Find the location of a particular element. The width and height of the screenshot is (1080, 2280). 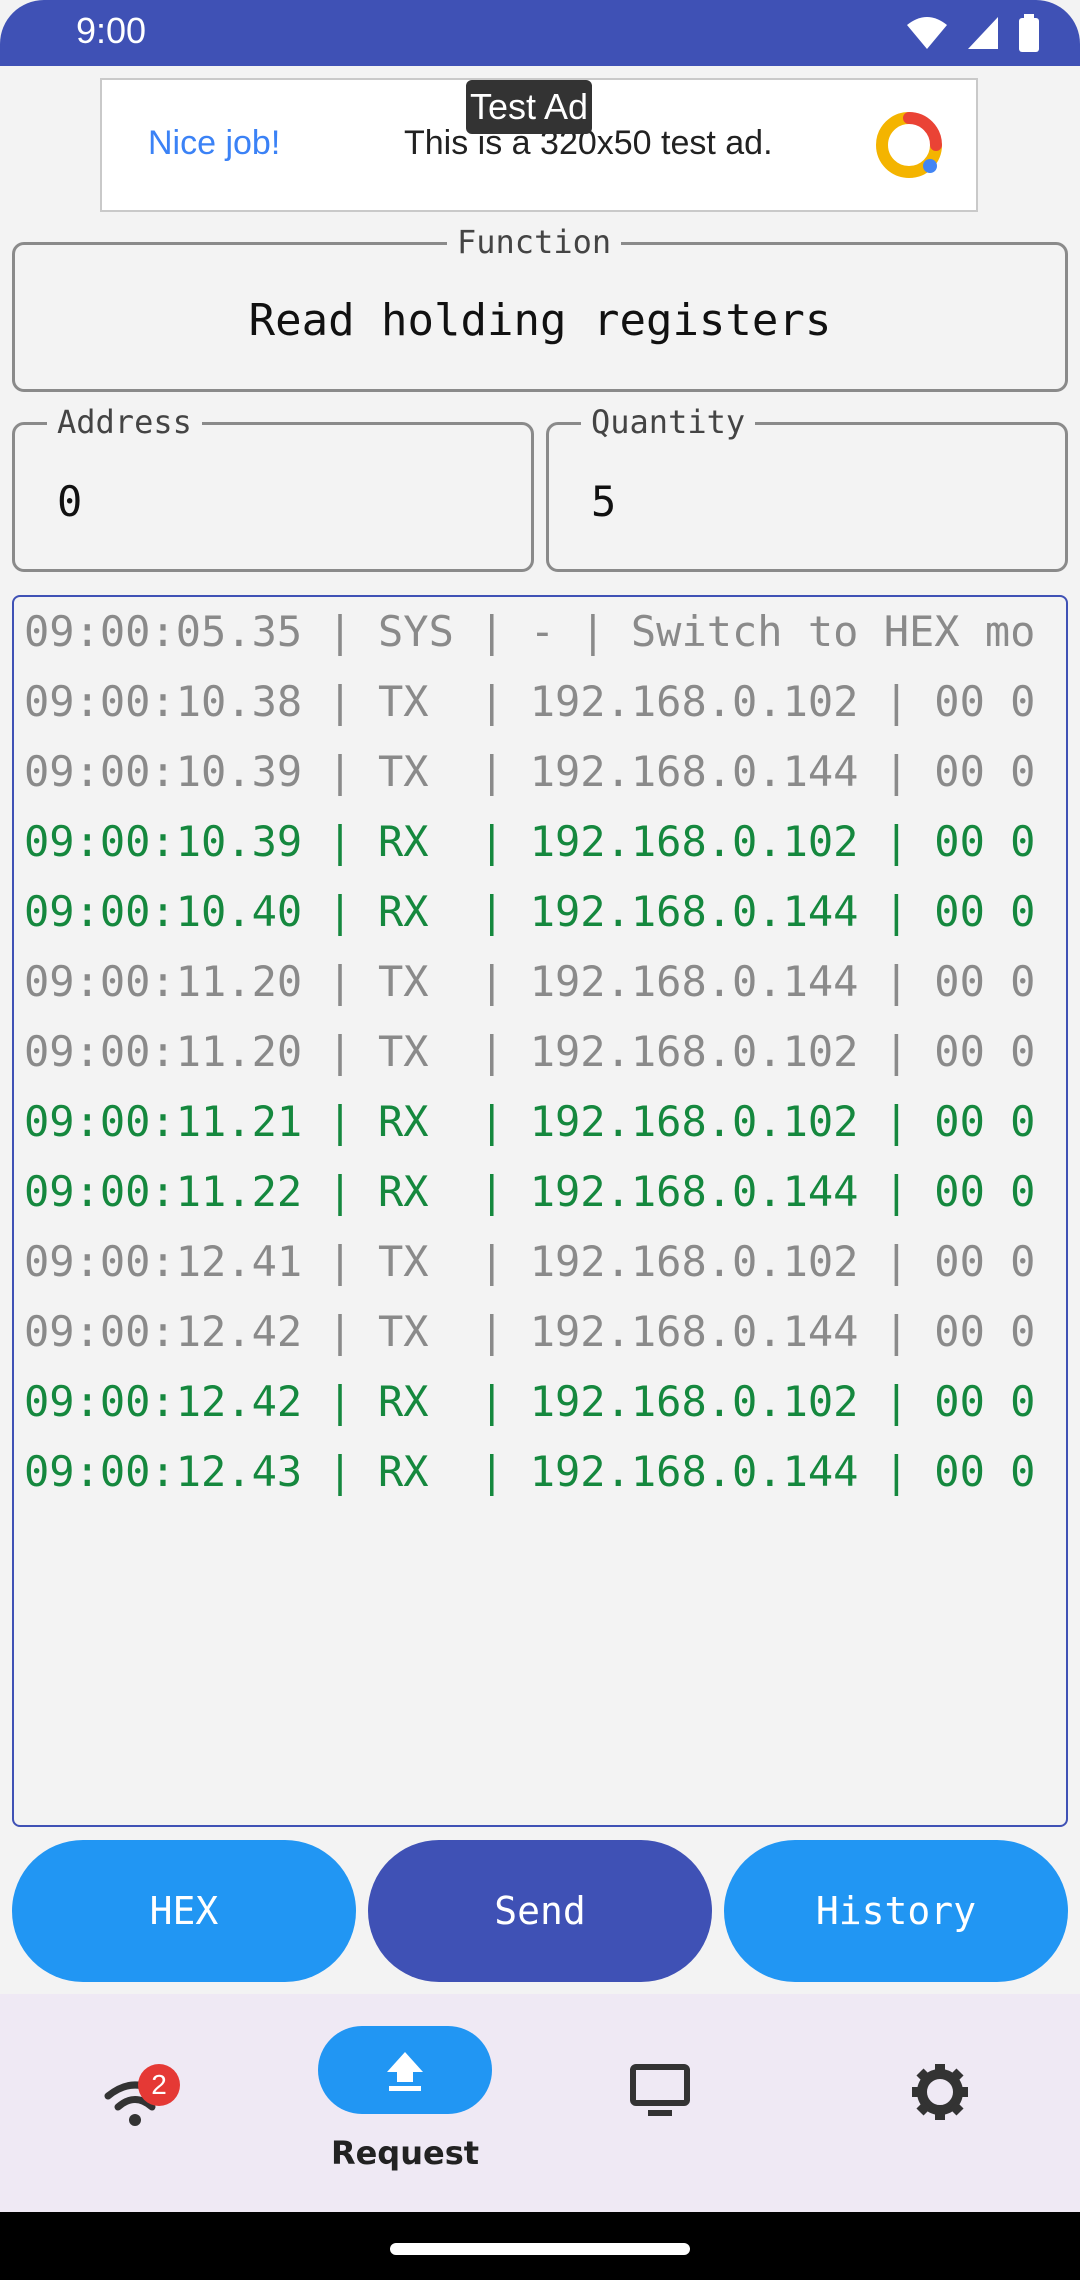

address-field: Address 0 is located at coordinates (273, 487).